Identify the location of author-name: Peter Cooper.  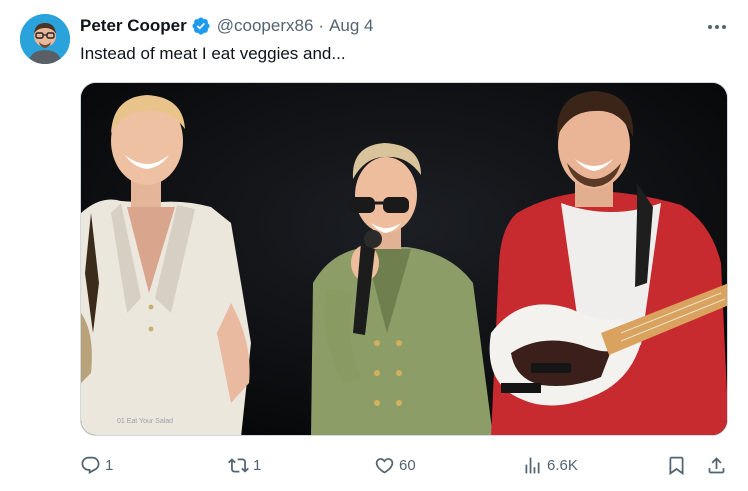
(133, 26).